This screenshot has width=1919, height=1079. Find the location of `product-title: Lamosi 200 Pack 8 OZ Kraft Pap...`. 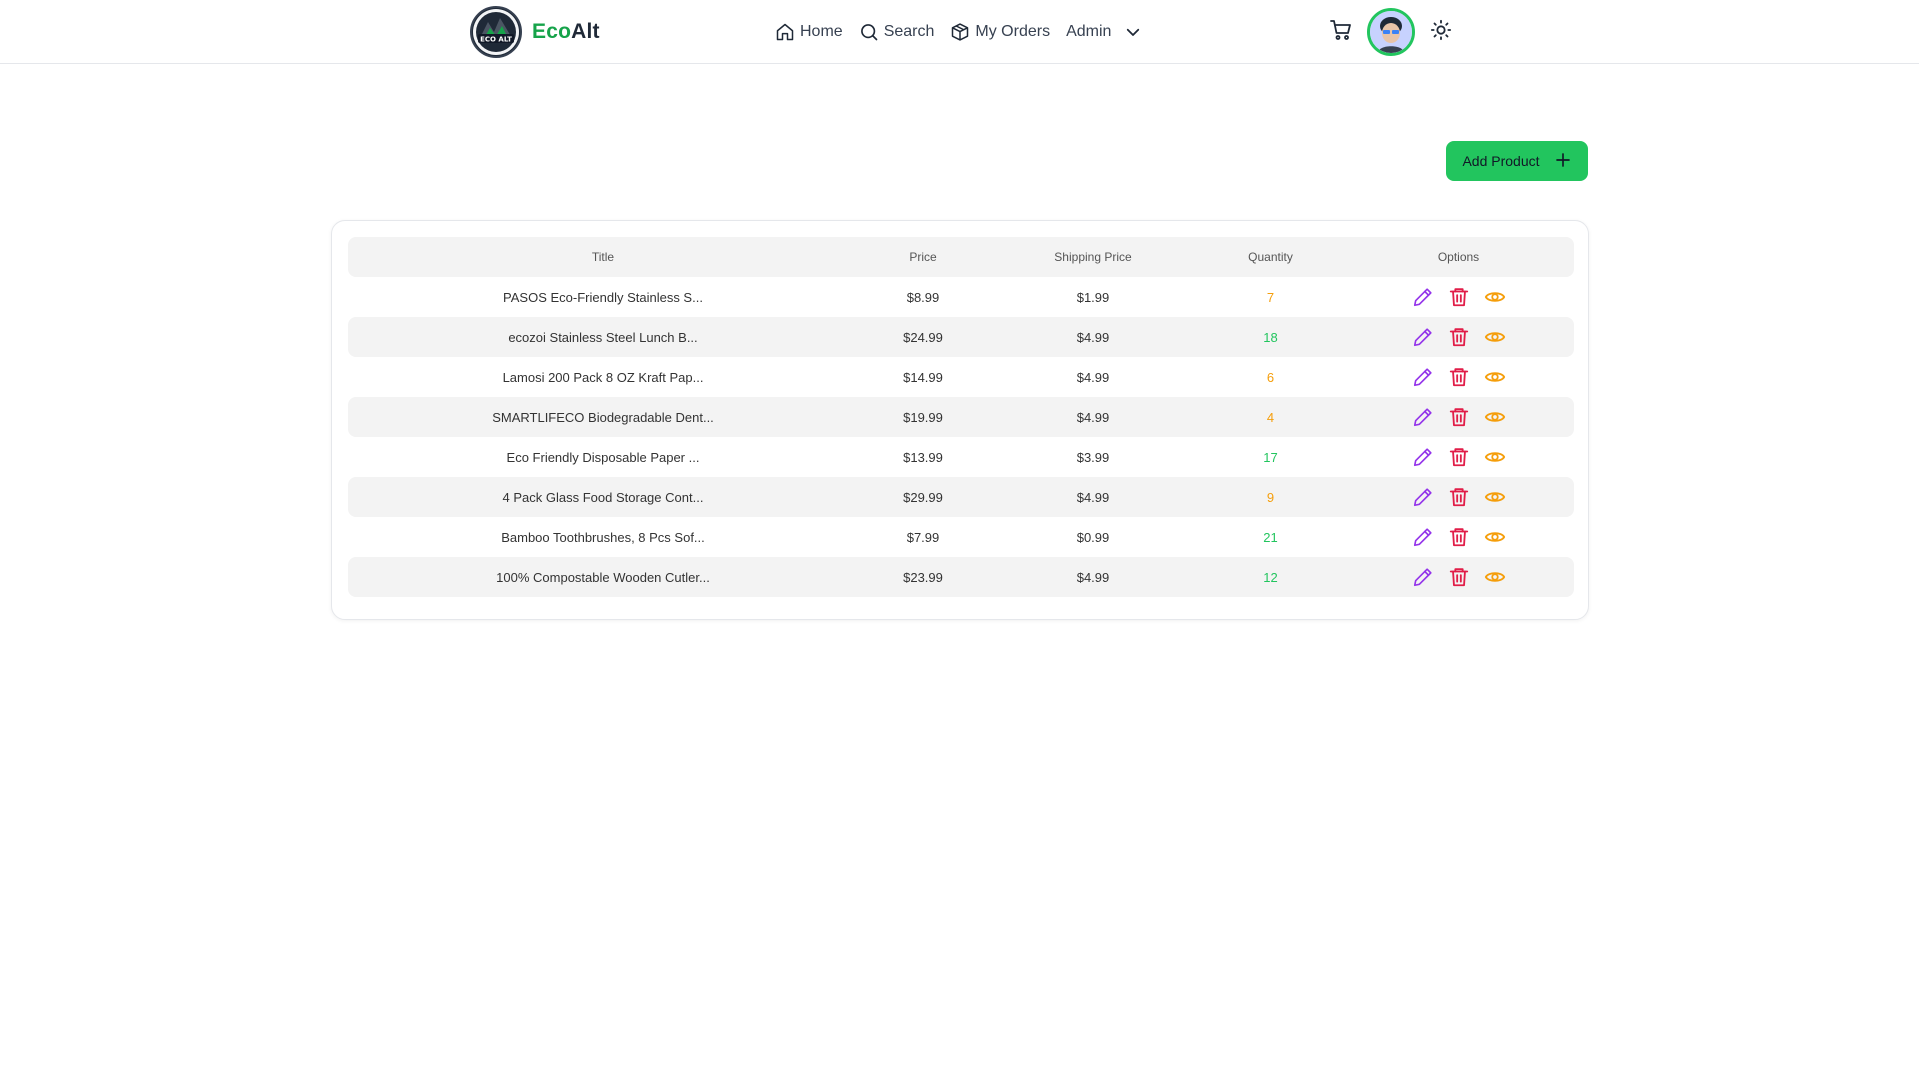

product-title: Lamosi 200 Pack 8 OZ Kraft Pap... is located at coordinates (603, 377).